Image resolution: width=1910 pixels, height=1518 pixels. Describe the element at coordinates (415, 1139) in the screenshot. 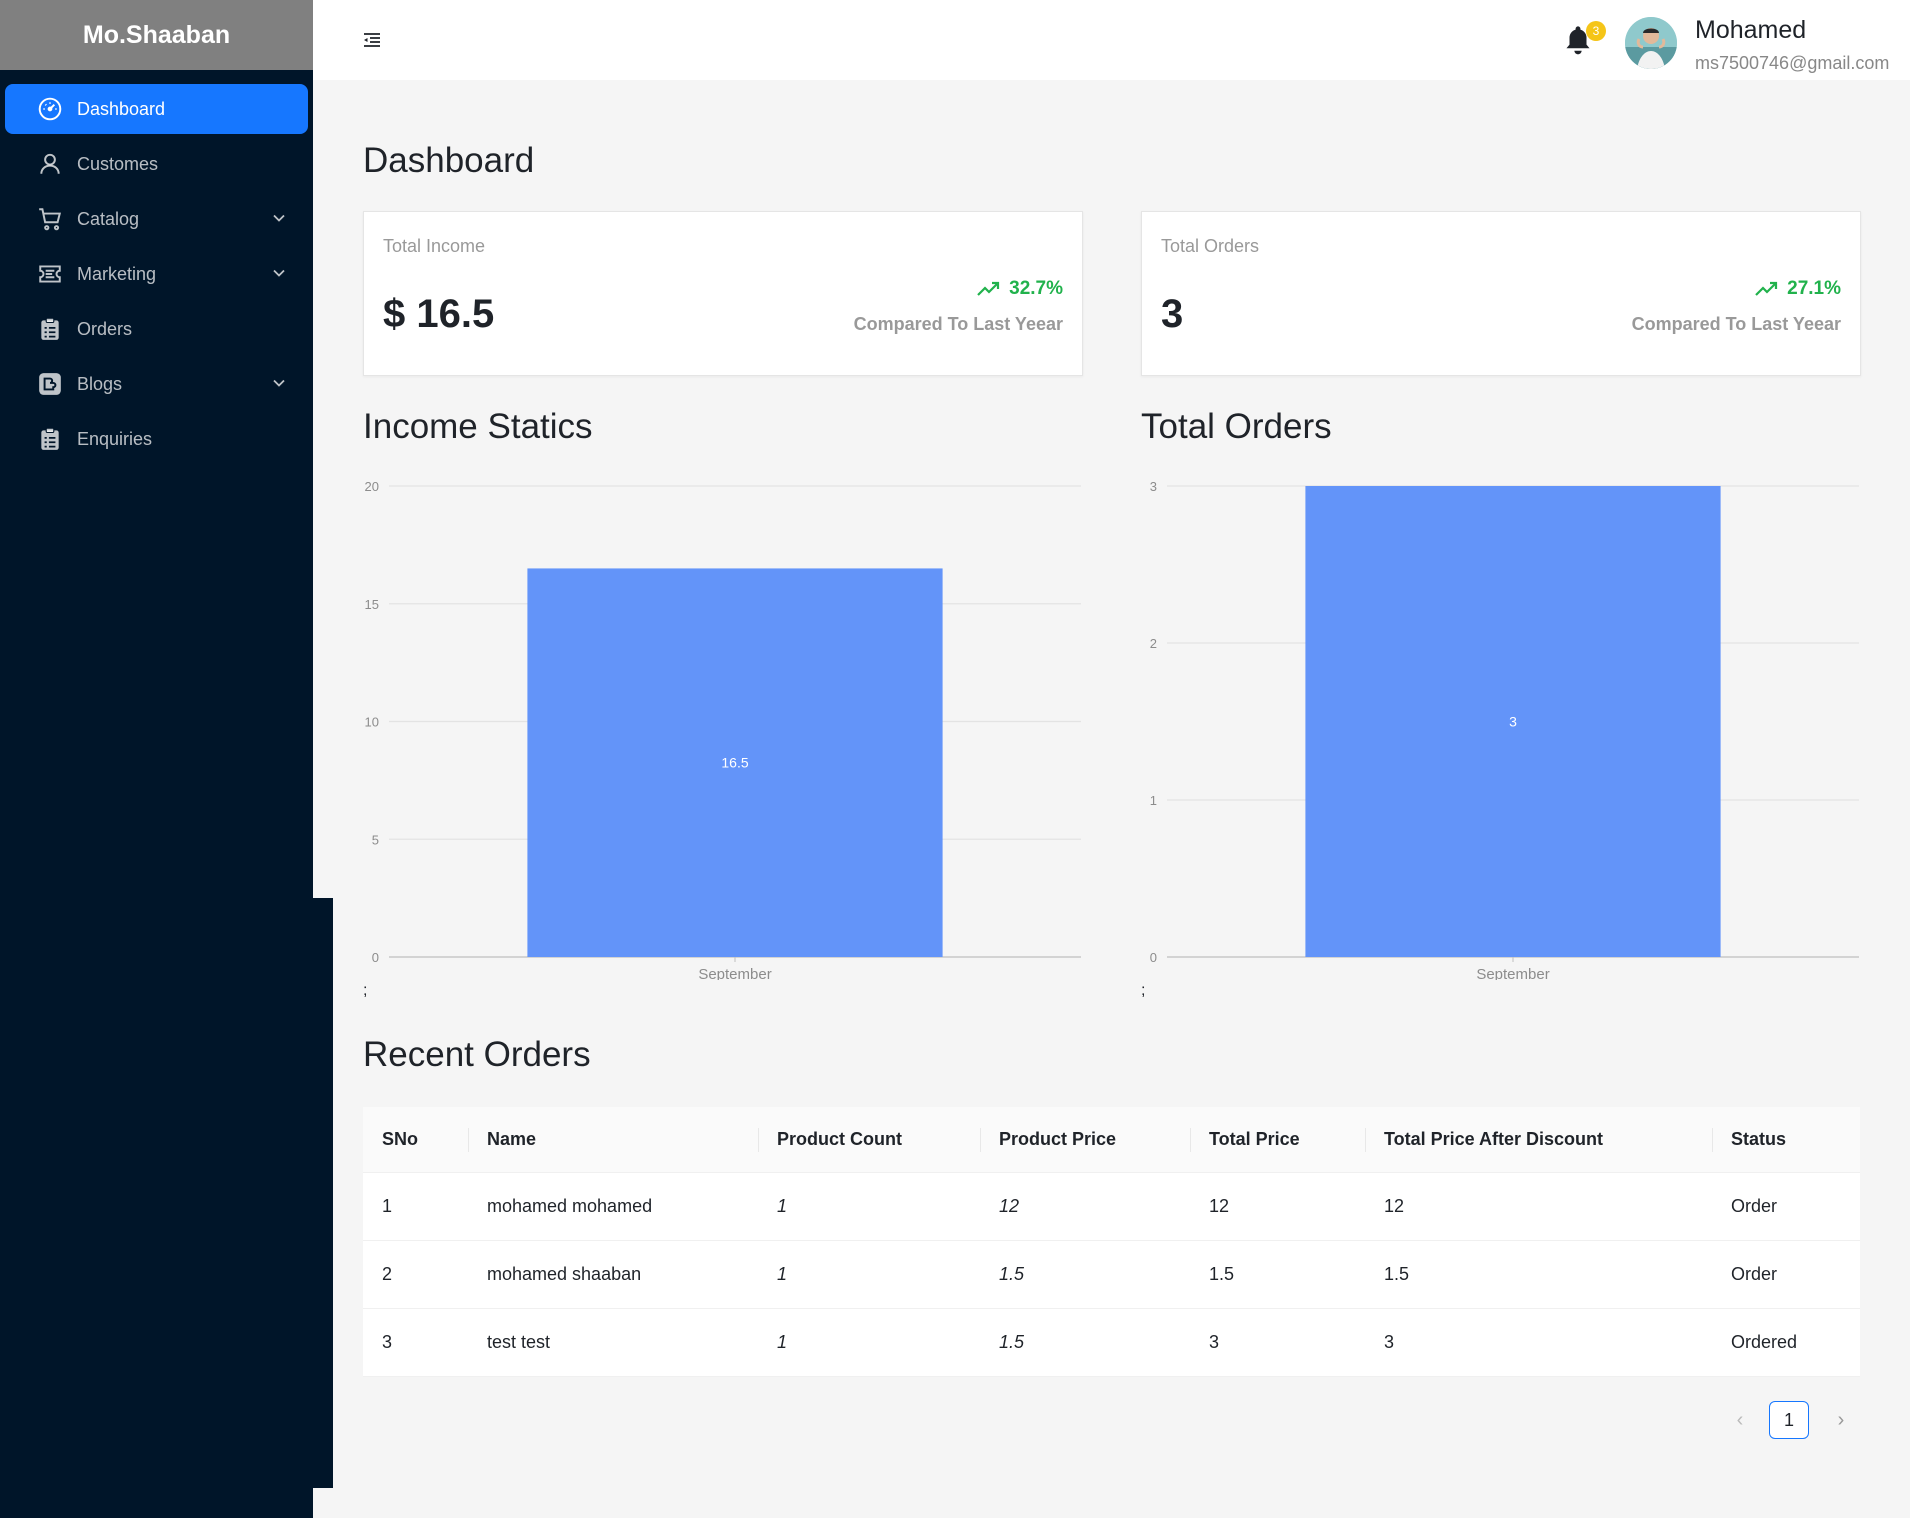

I see `column-header: SNo` at that location.